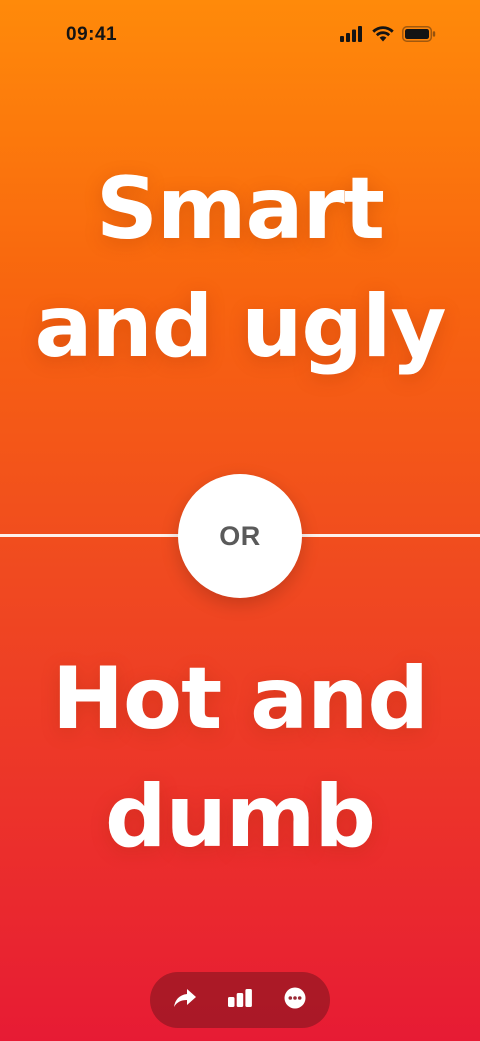  What do you see at coordinates (240, 35) in the screenshot?
I see `status-bar: 09:41` at bounding box center [240, 35].